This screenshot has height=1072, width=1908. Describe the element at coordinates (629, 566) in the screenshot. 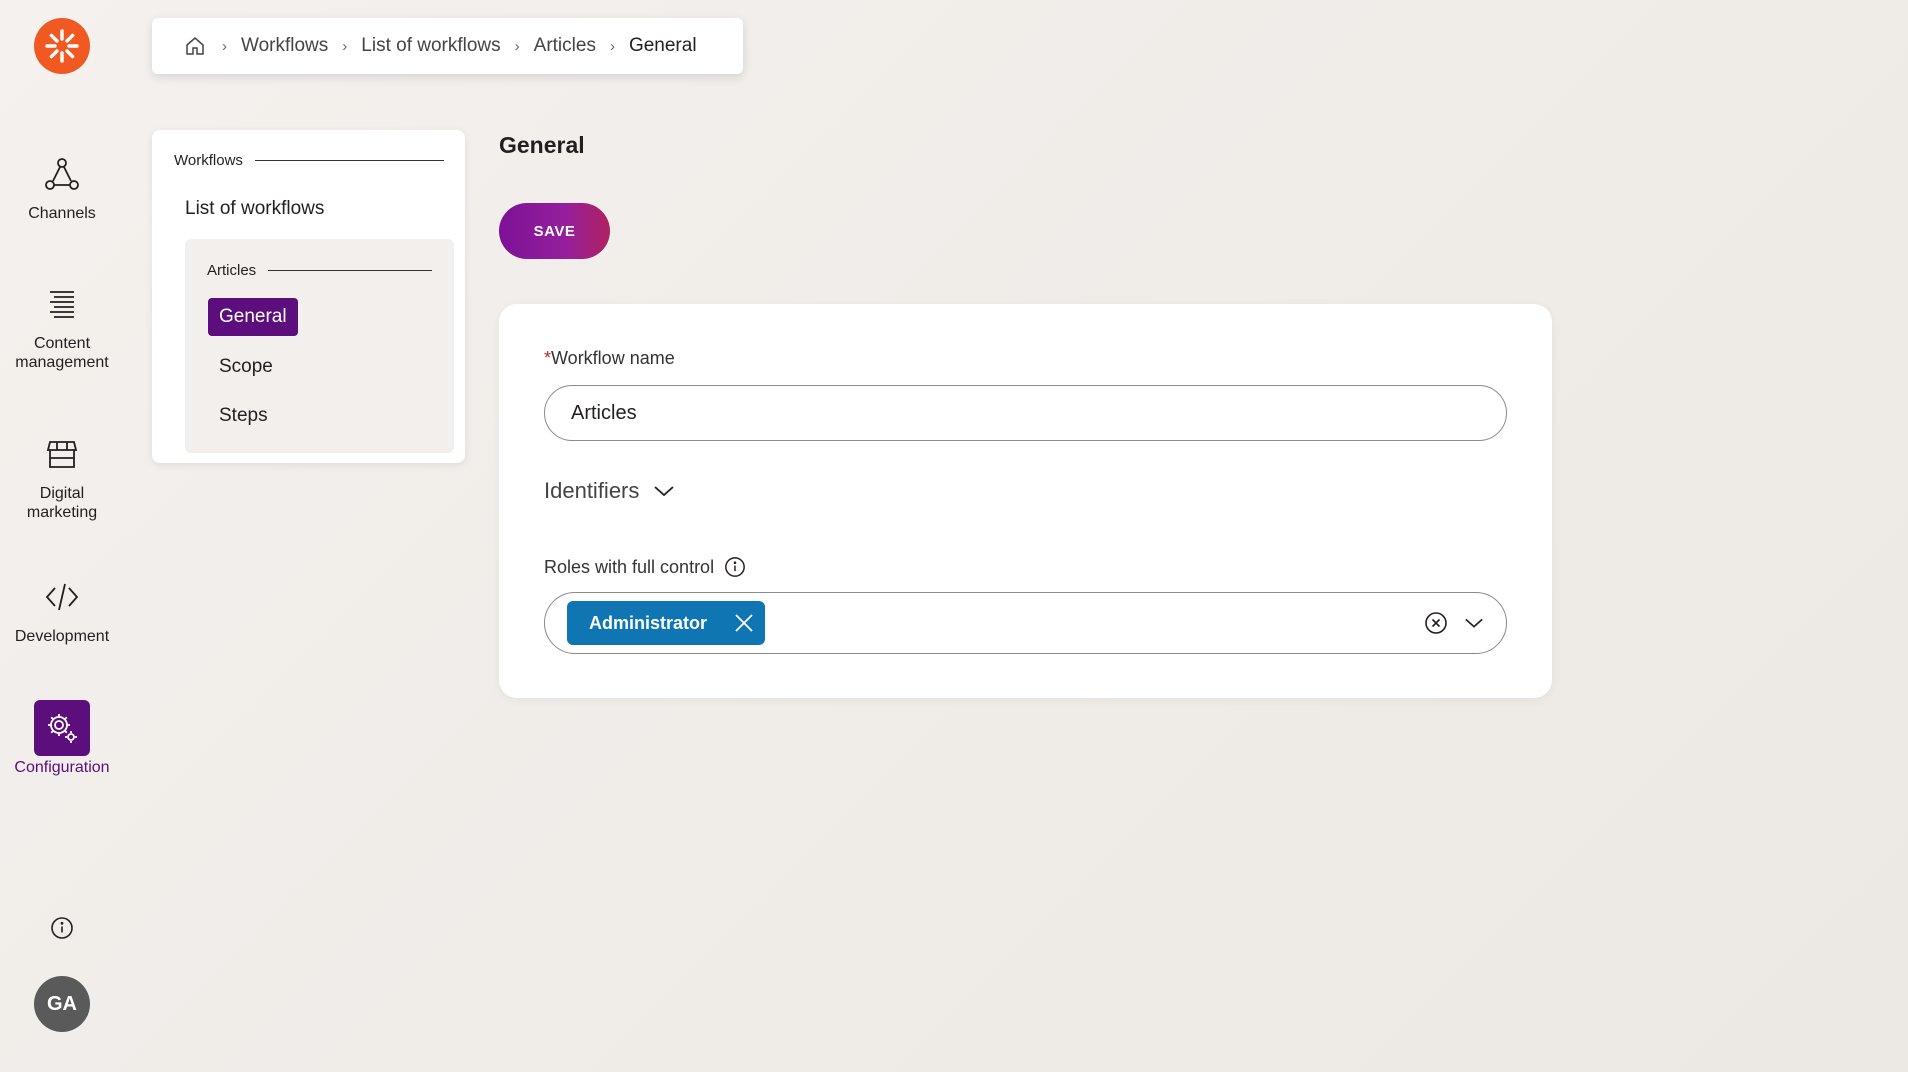

I see `roles-label-text: Roles with full control` at that location.